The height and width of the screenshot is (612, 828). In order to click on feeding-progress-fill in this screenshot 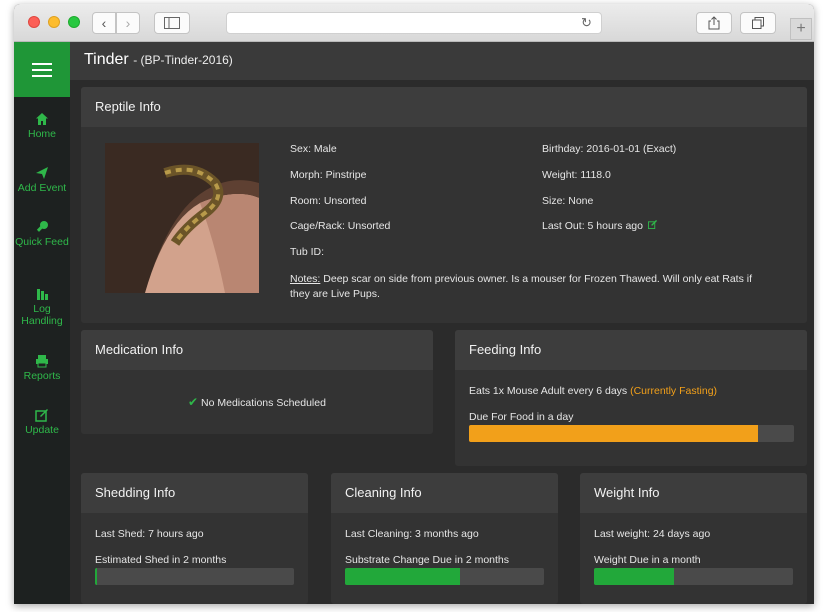, I will do `click(614, 433)`.